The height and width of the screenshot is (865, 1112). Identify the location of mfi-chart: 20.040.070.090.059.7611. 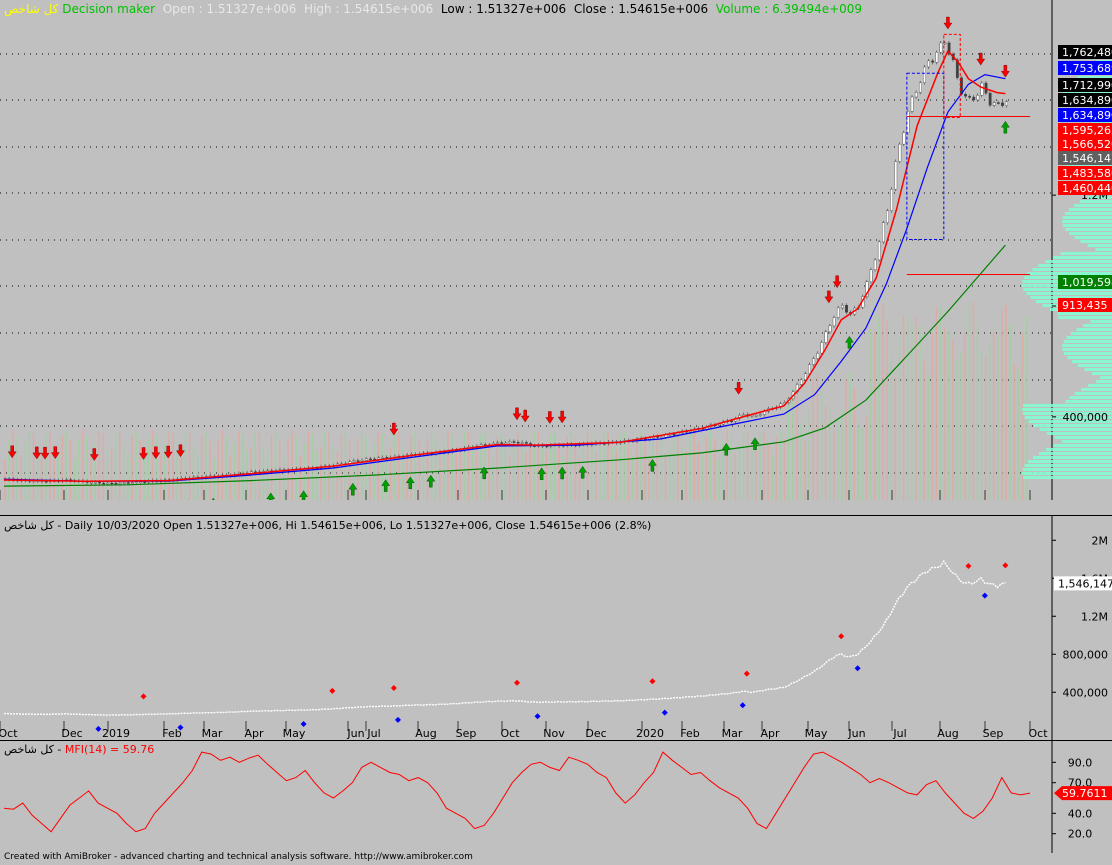
(556, 797).